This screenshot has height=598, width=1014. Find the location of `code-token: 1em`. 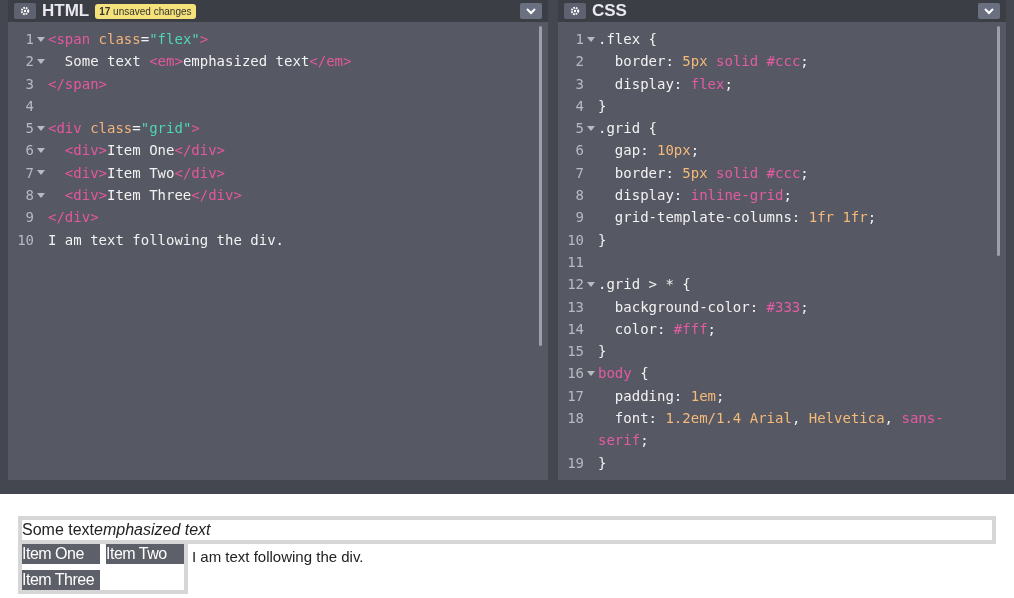

code-token: 1em is located at coordinates (703, 396).